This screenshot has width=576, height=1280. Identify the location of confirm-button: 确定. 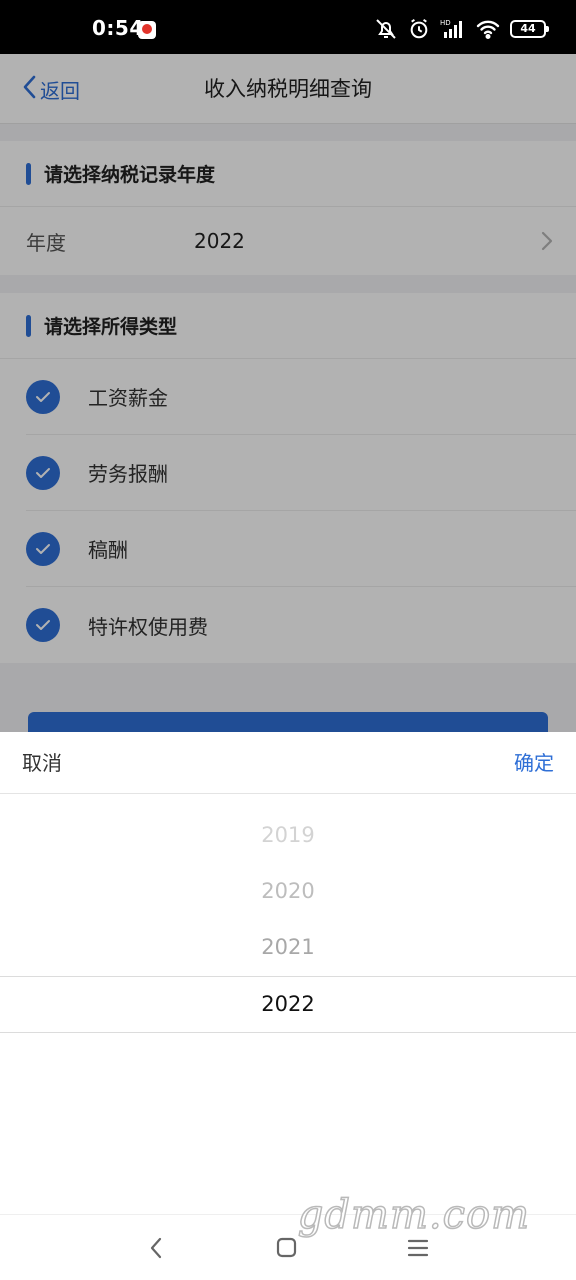
(534, 763).